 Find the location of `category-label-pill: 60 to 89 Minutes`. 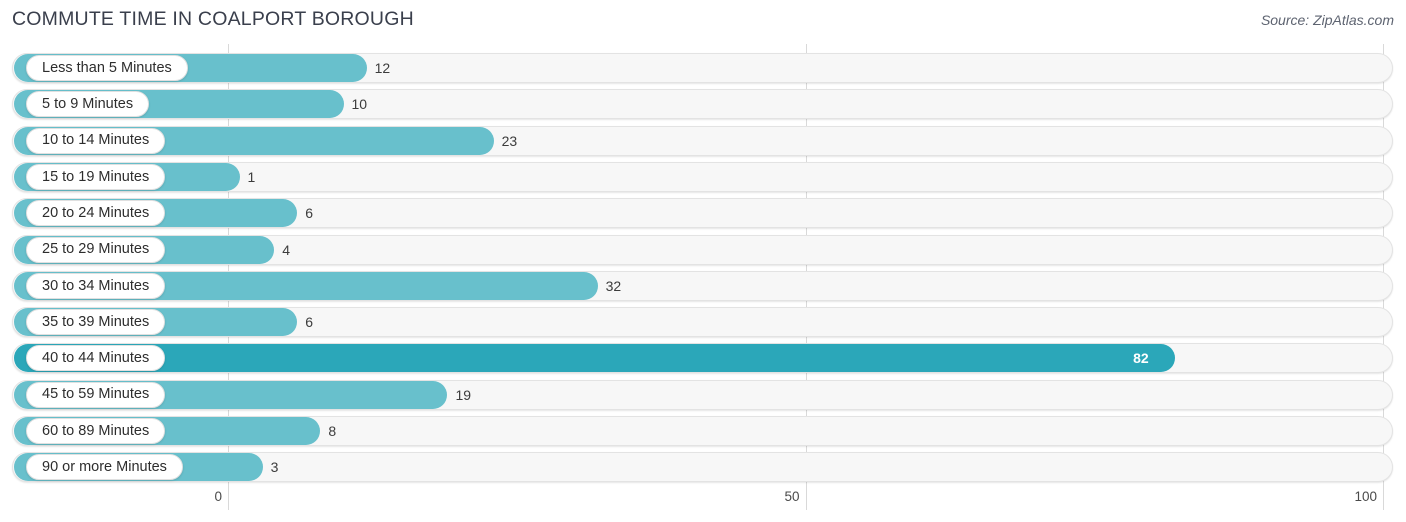

category-label-pill: 60 to 89 Minutes is located at coordinates (96, 431).